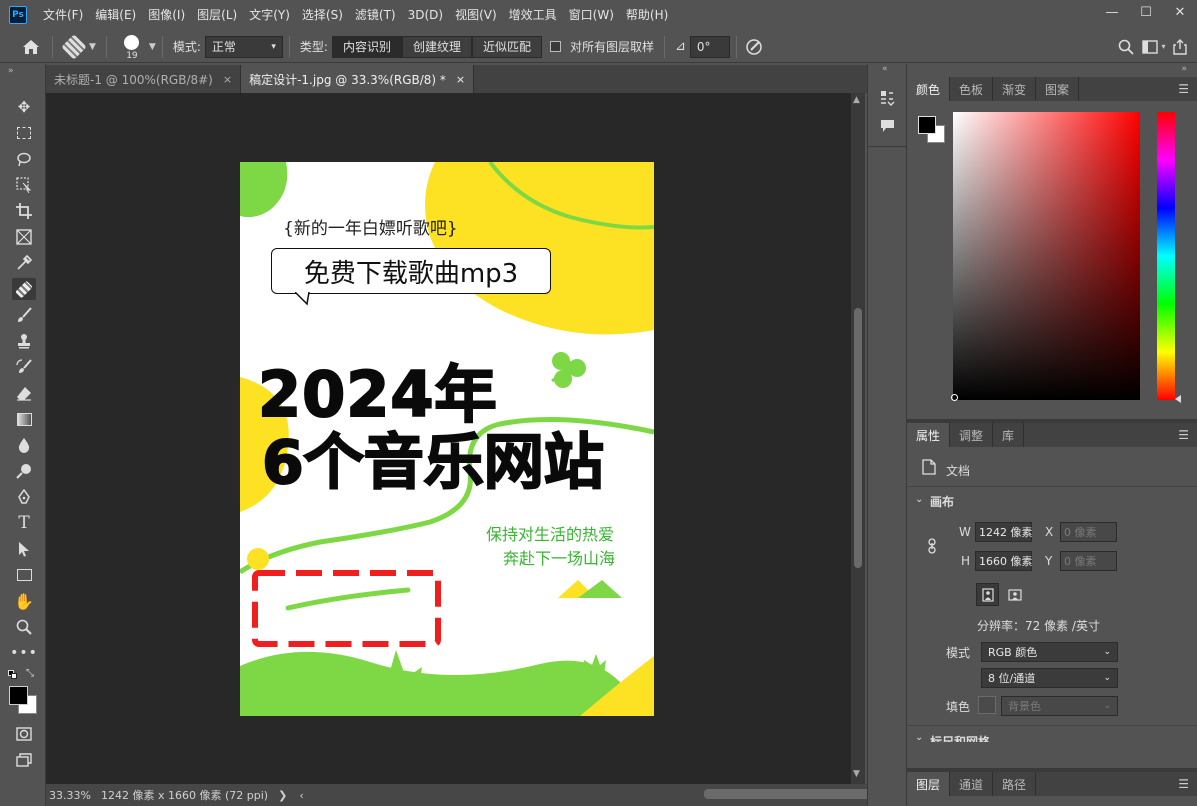 The image size is (1197, 806). Describe the element at coordinates (63, 15) in the screenshot. I see `menu-file: 文件(F)` at that location.